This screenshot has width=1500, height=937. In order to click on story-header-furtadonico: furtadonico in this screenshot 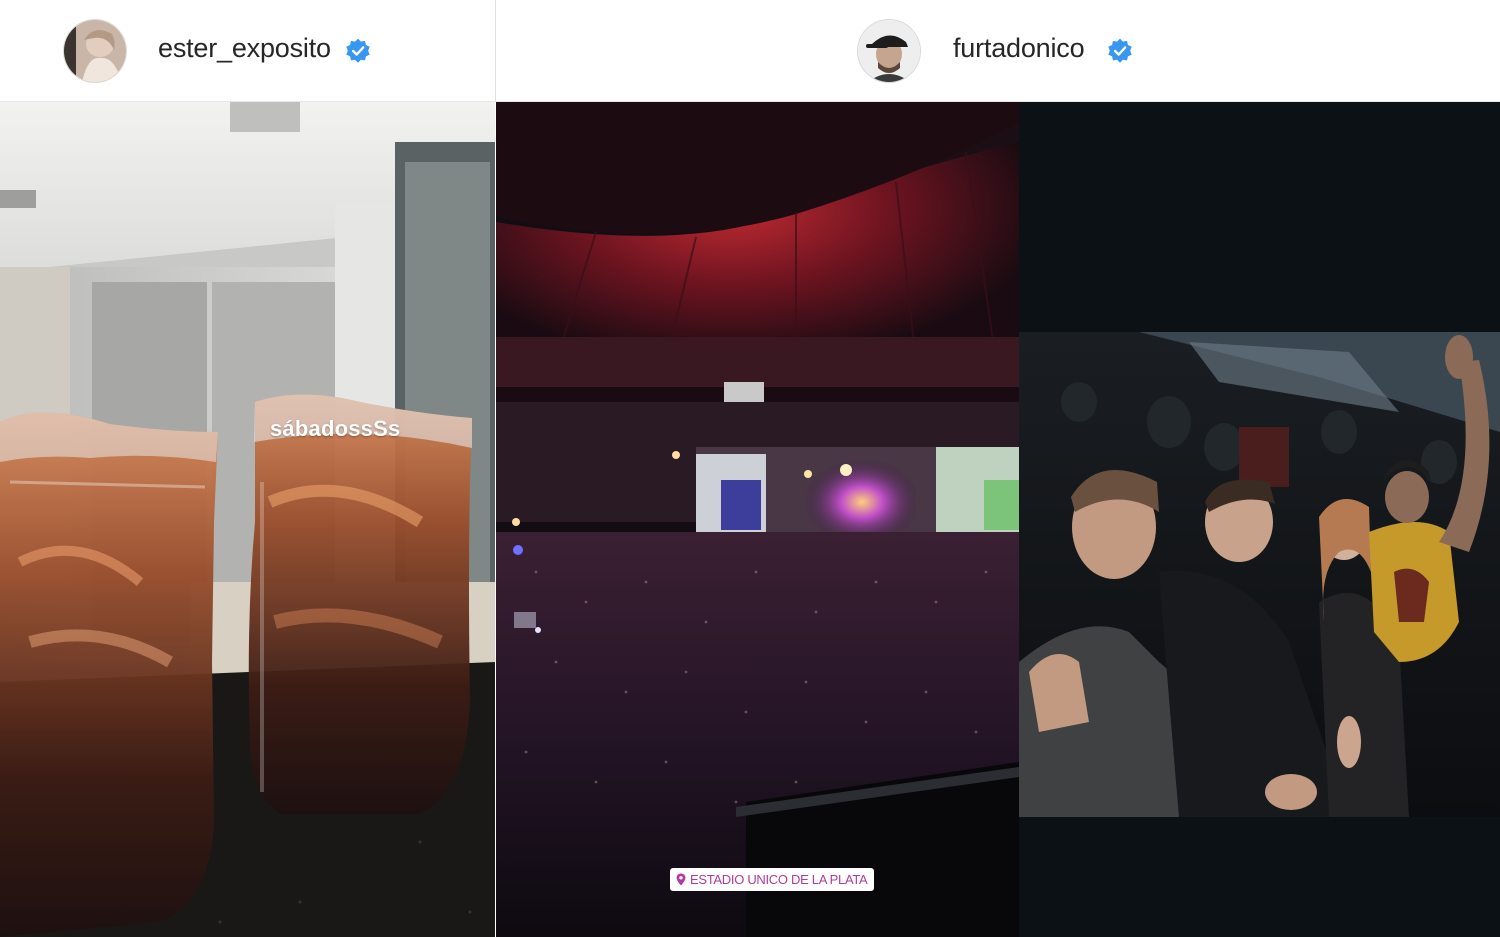, I will do `click(998, 51)`.